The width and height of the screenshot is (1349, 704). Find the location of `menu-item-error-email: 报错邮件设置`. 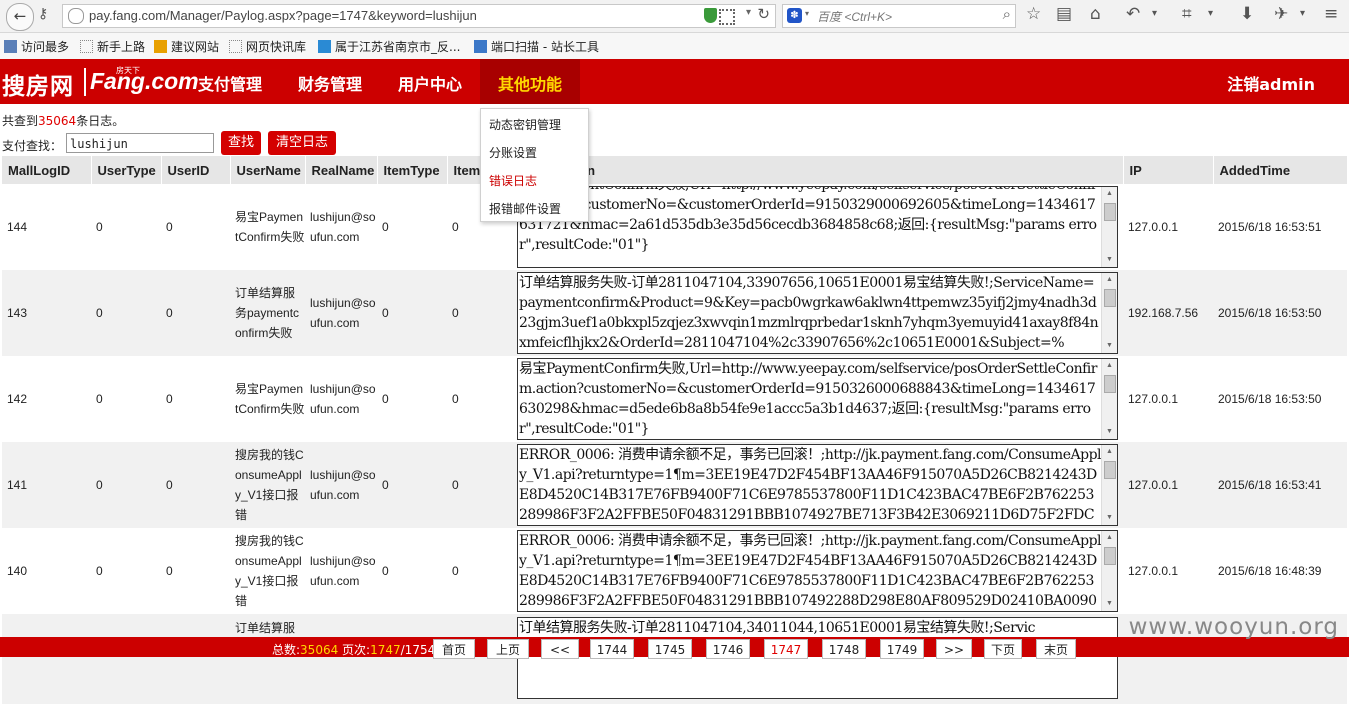

menu-item-error-email: 报错邮件设置 is located at coordinates (525, 208).